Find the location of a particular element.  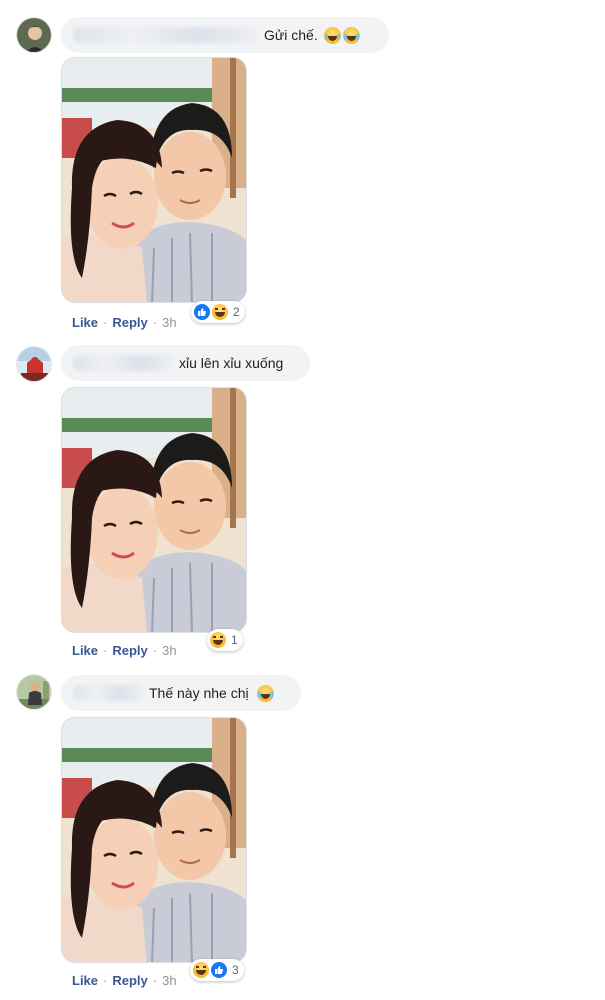

reaction-count: 3 is located at coordinates (235, 970).